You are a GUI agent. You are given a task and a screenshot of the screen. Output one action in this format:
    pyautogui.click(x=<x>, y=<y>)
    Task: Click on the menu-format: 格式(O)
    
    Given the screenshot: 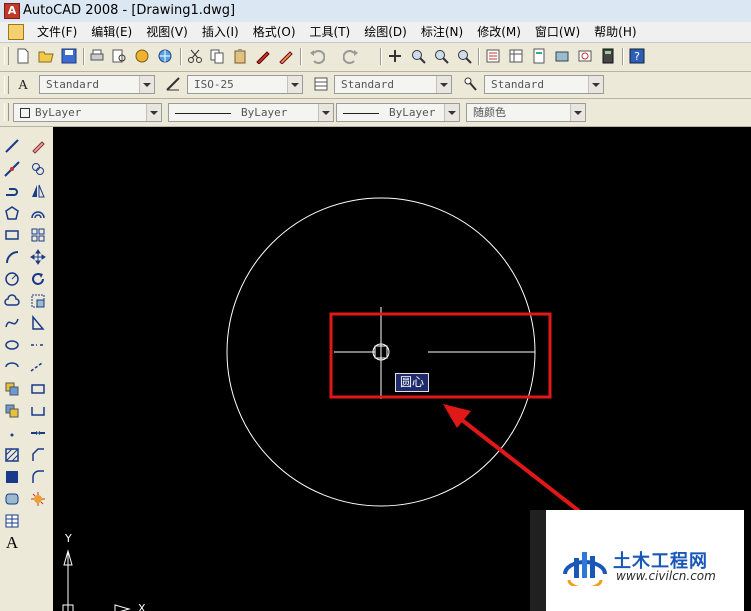 What is the action you would take?
    pyautogui.click(x=274, y=32)
    